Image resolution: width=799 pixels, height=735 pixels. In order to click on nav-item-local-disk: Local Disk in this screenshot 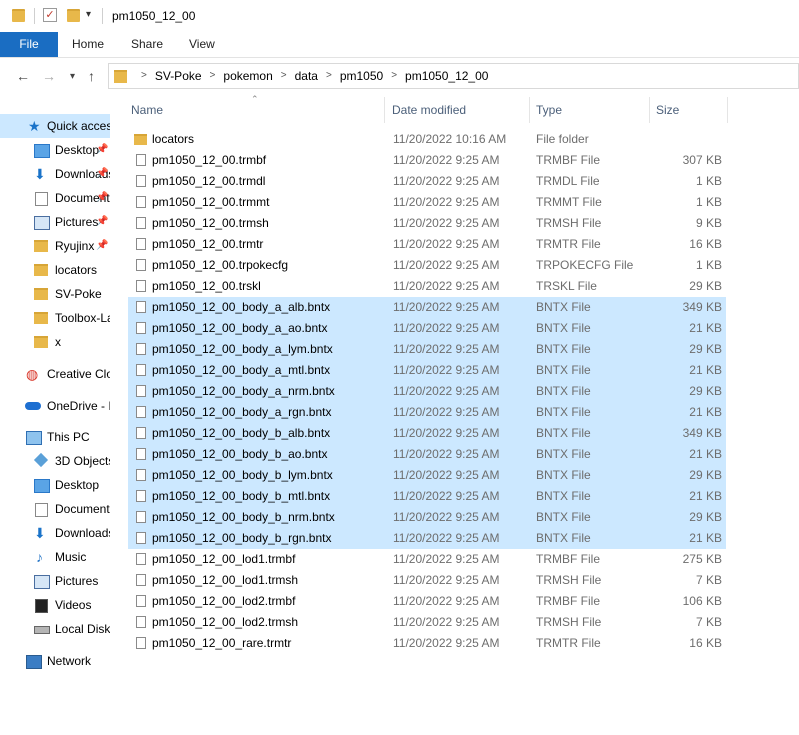, I will do `click(55, 629)`.